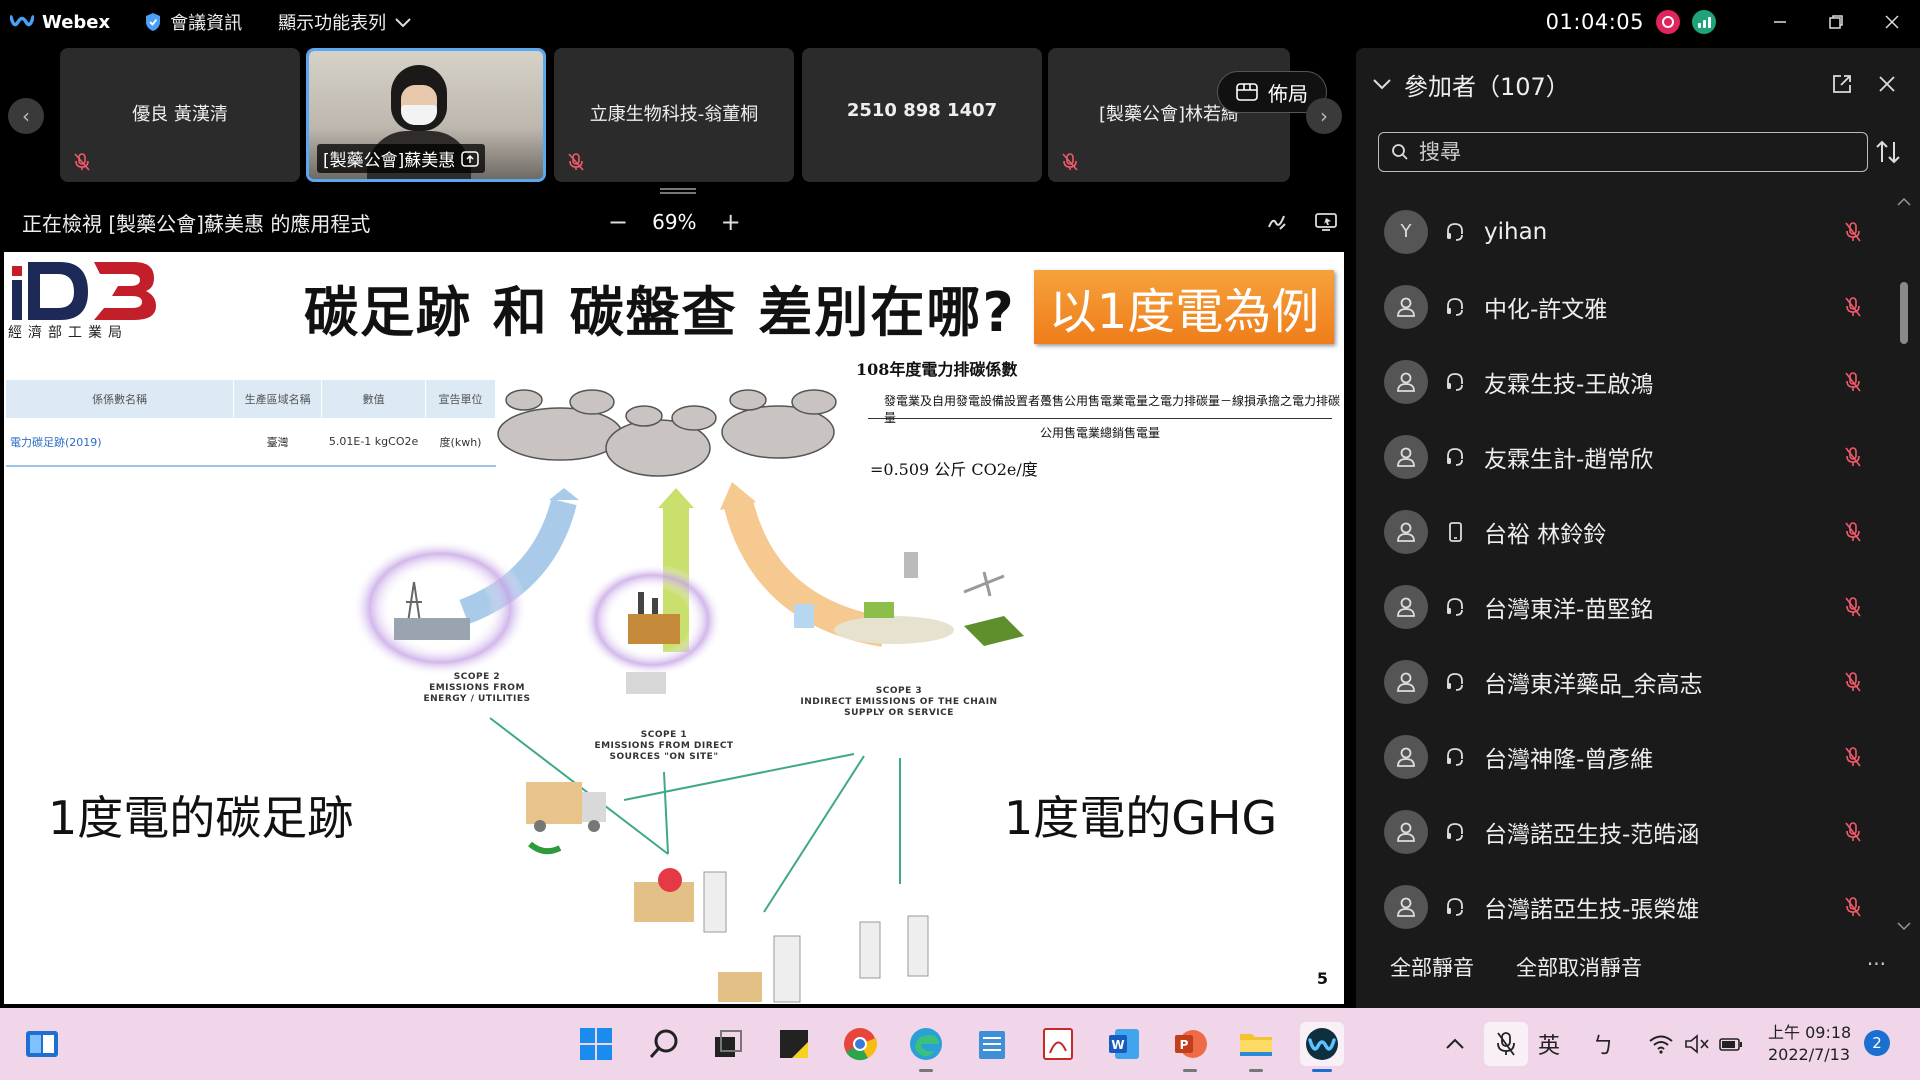 This screenshot has width=1920, height=1080. What do you see at coordinates (1322, 1070) in the screenshot?
I see `running-indicator` at bounding box center [1322, 1070].